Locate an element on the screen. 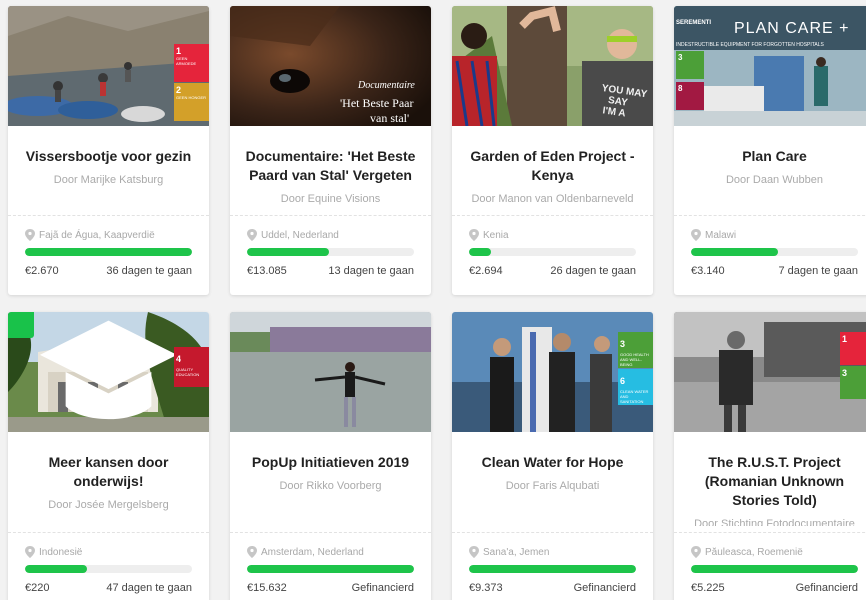 The height and width of the screenshot is (600, 866). project-owner: Door Daan Wubben is located at coordinates (774, 180).